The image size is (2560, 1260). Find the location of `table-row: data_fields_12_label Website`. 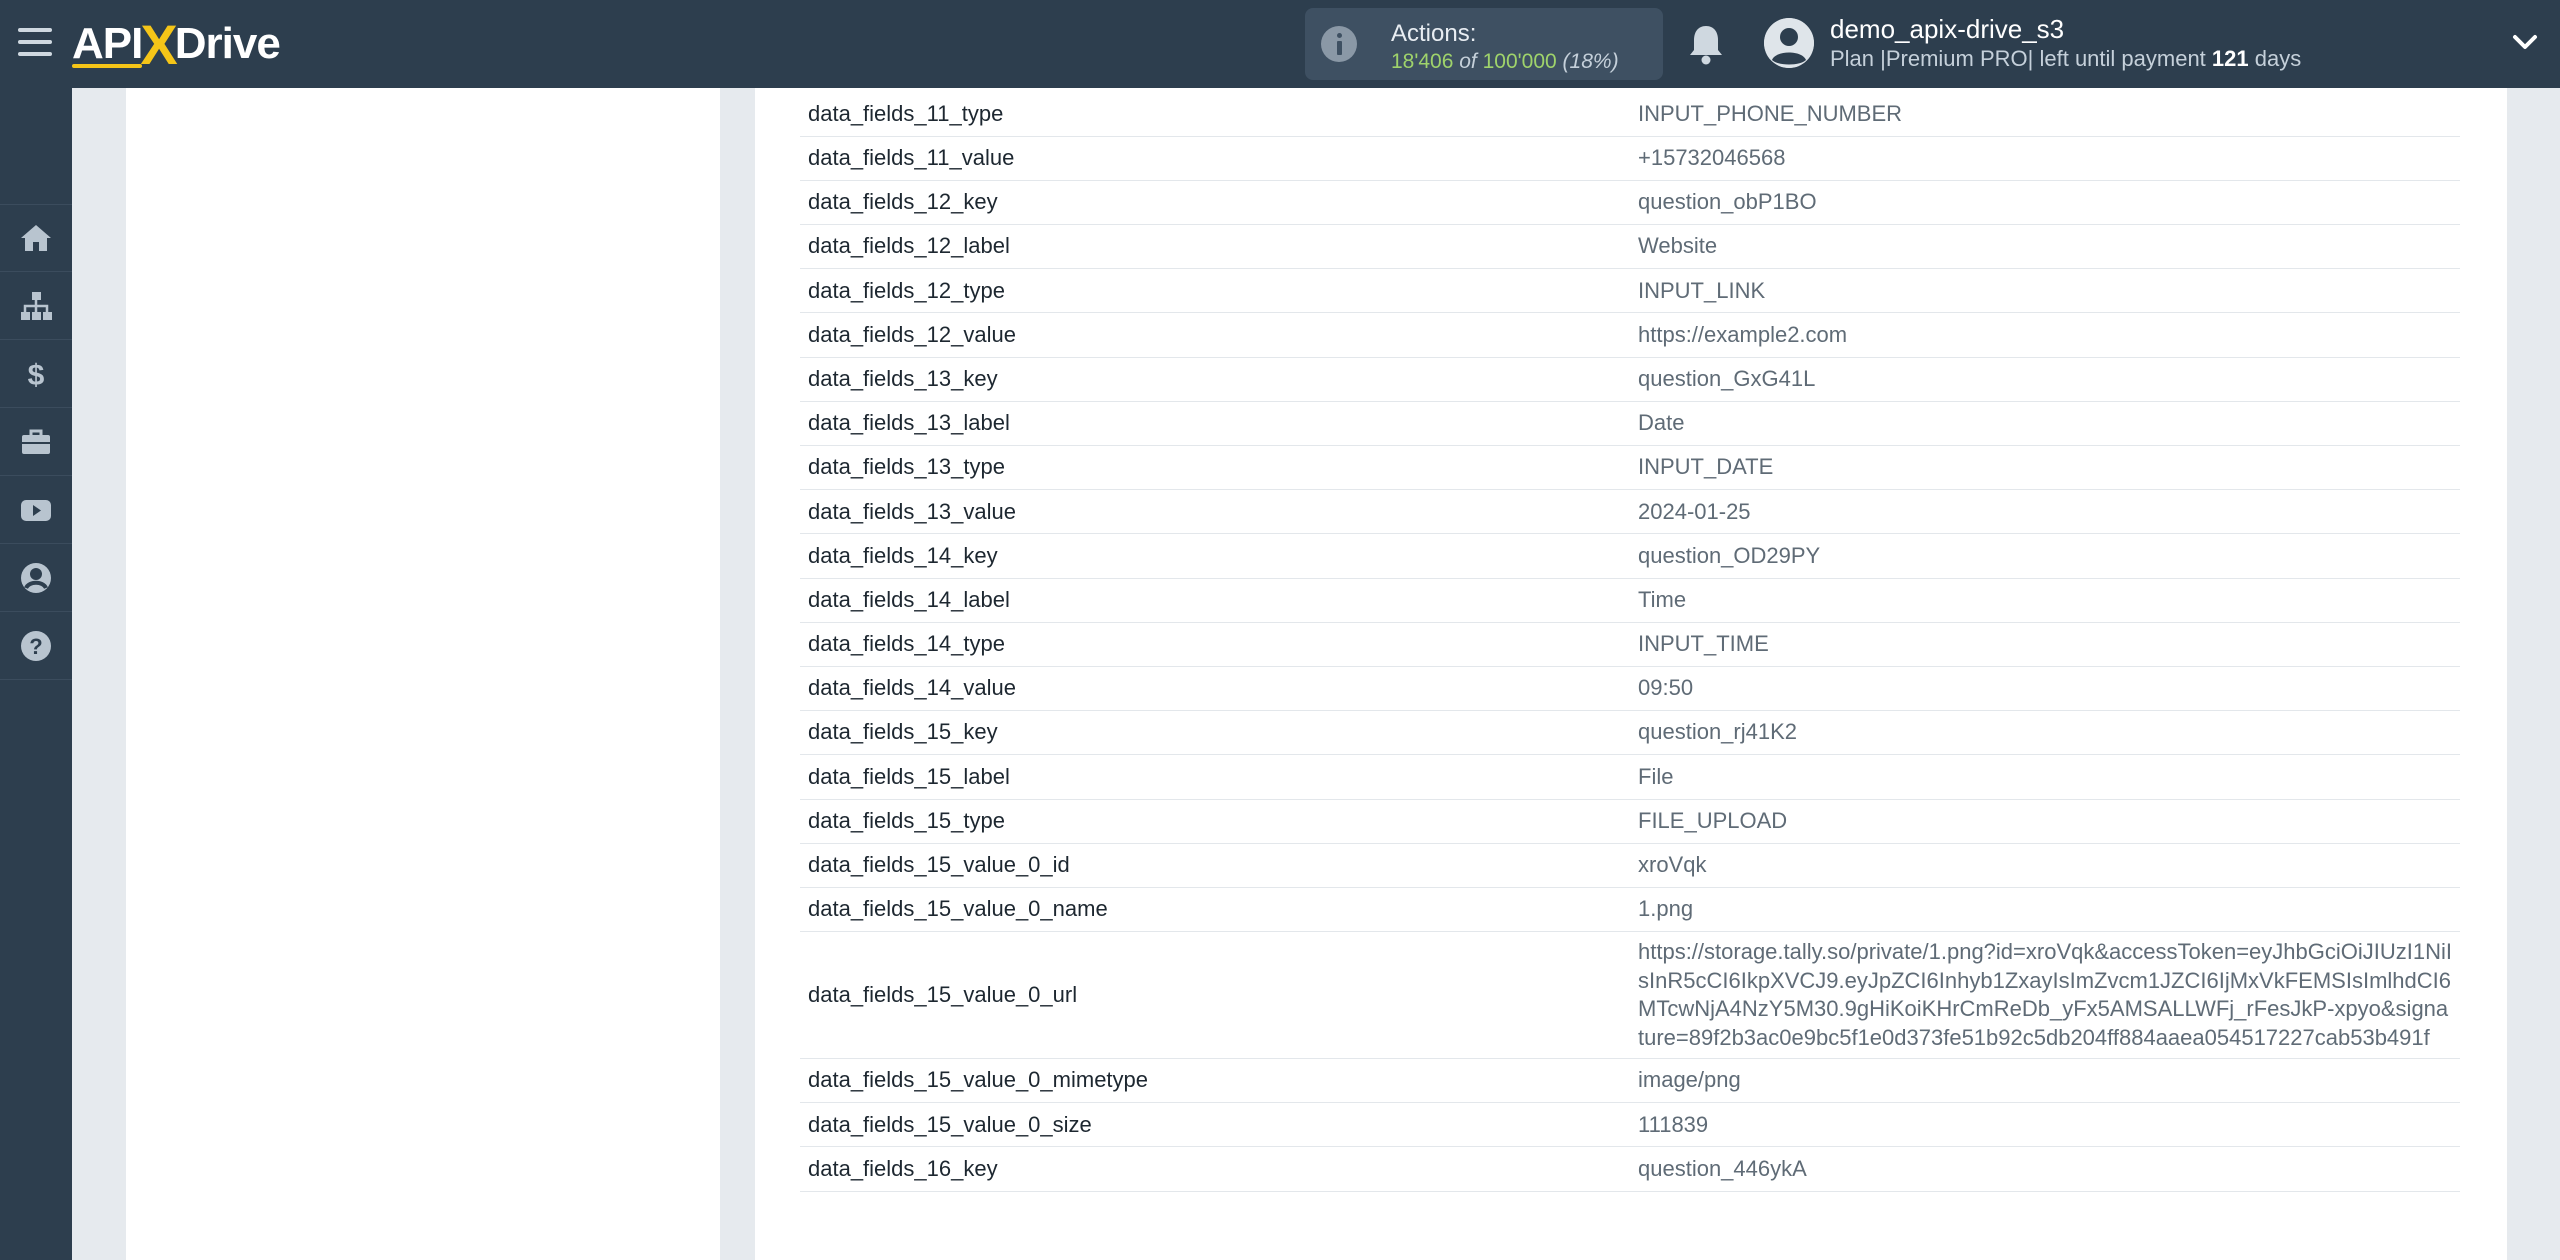

table-row: data_fields_12_label Website is located at coordinates (1630, 247).